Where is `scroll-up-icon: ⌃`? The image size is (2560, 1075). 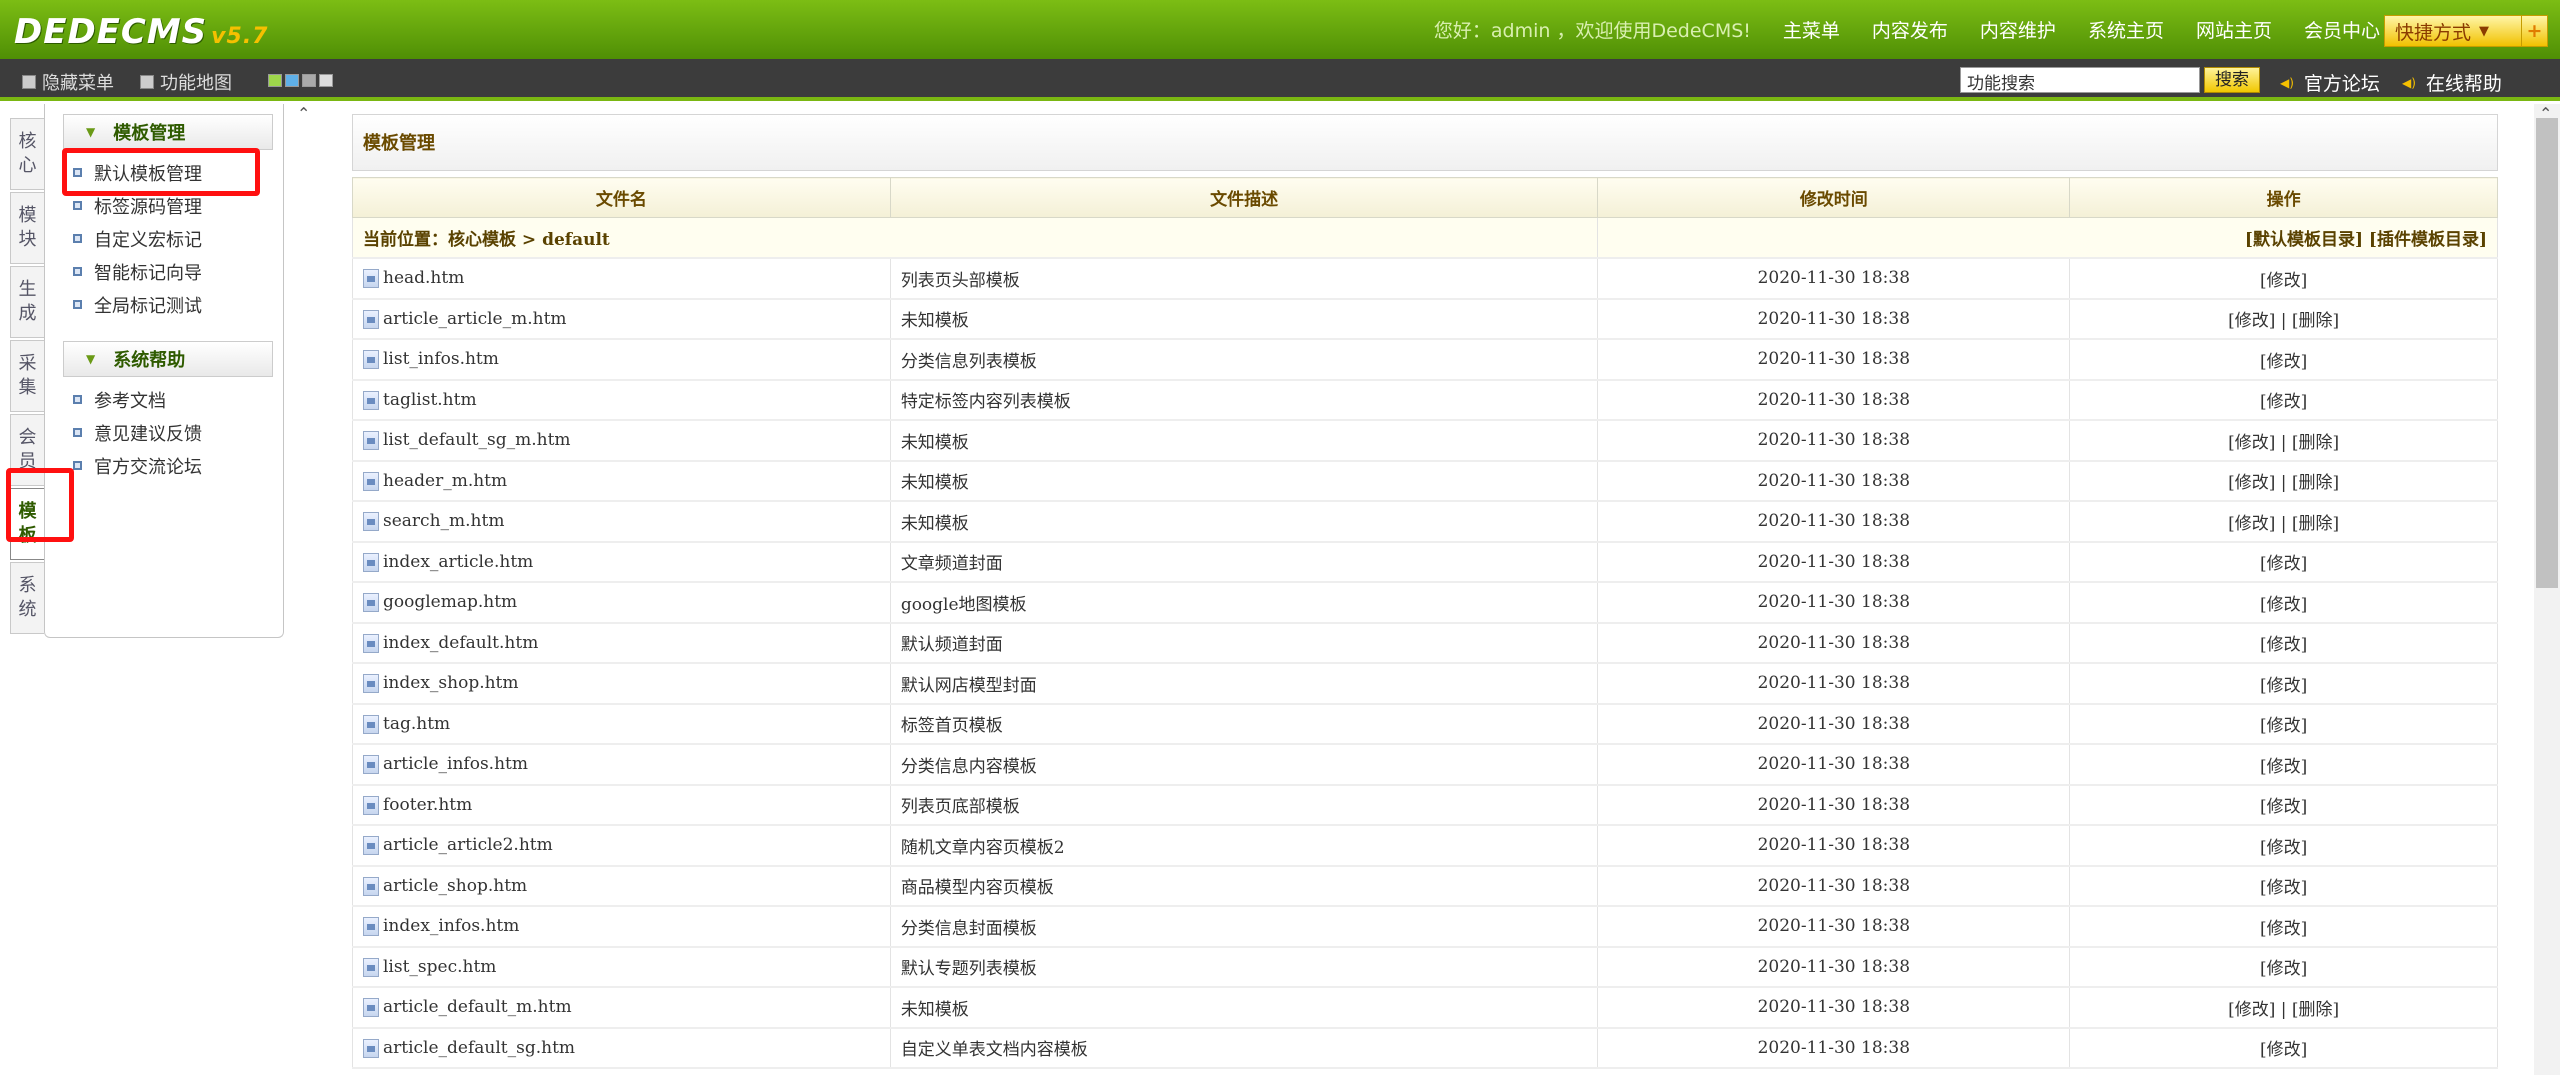
scroll-up-icon: ⌃ is located at coordinates (303, 113).